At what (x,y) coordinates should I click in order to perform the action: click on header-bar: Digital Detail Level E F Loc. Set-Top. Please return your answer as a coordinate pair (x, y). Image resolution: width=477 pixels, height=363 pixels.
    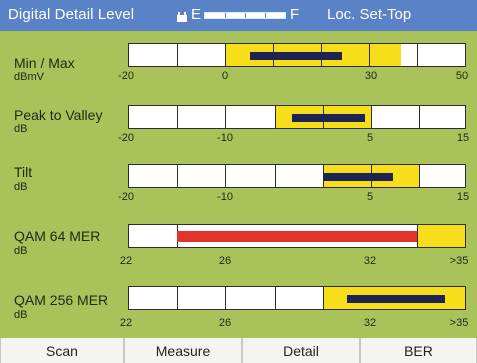
    Looking at the image, I should click on (238, 15).